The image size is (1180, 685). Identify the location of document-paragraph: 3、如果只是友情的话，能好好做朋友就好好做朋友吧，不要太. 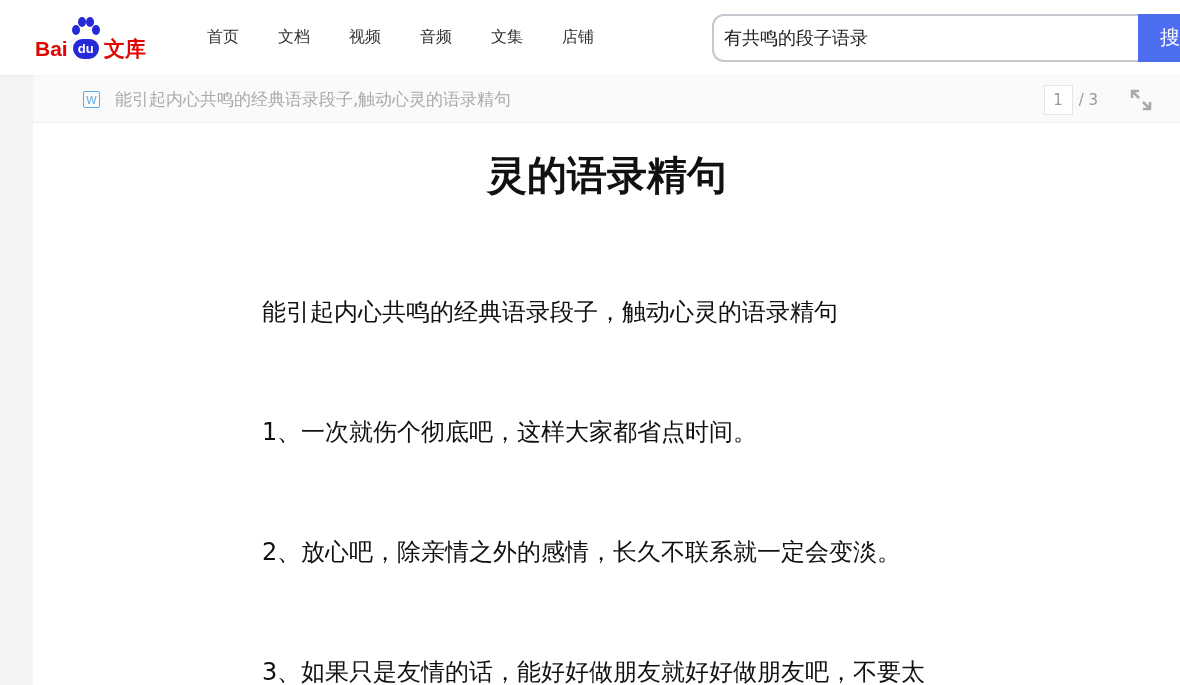
(594, 671).